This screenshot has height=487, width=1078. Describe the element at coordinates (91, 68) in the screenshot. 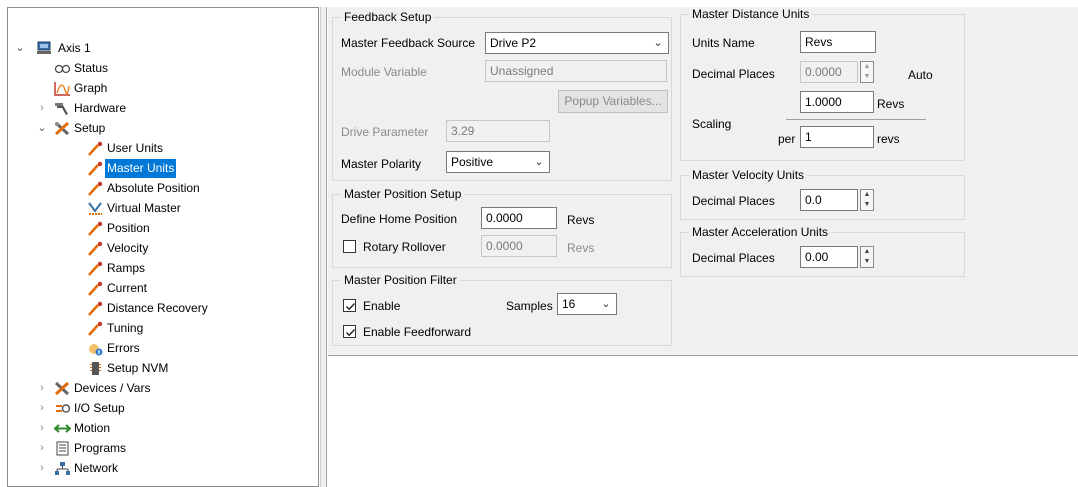

I see `tree-item-label: Status` at that location.